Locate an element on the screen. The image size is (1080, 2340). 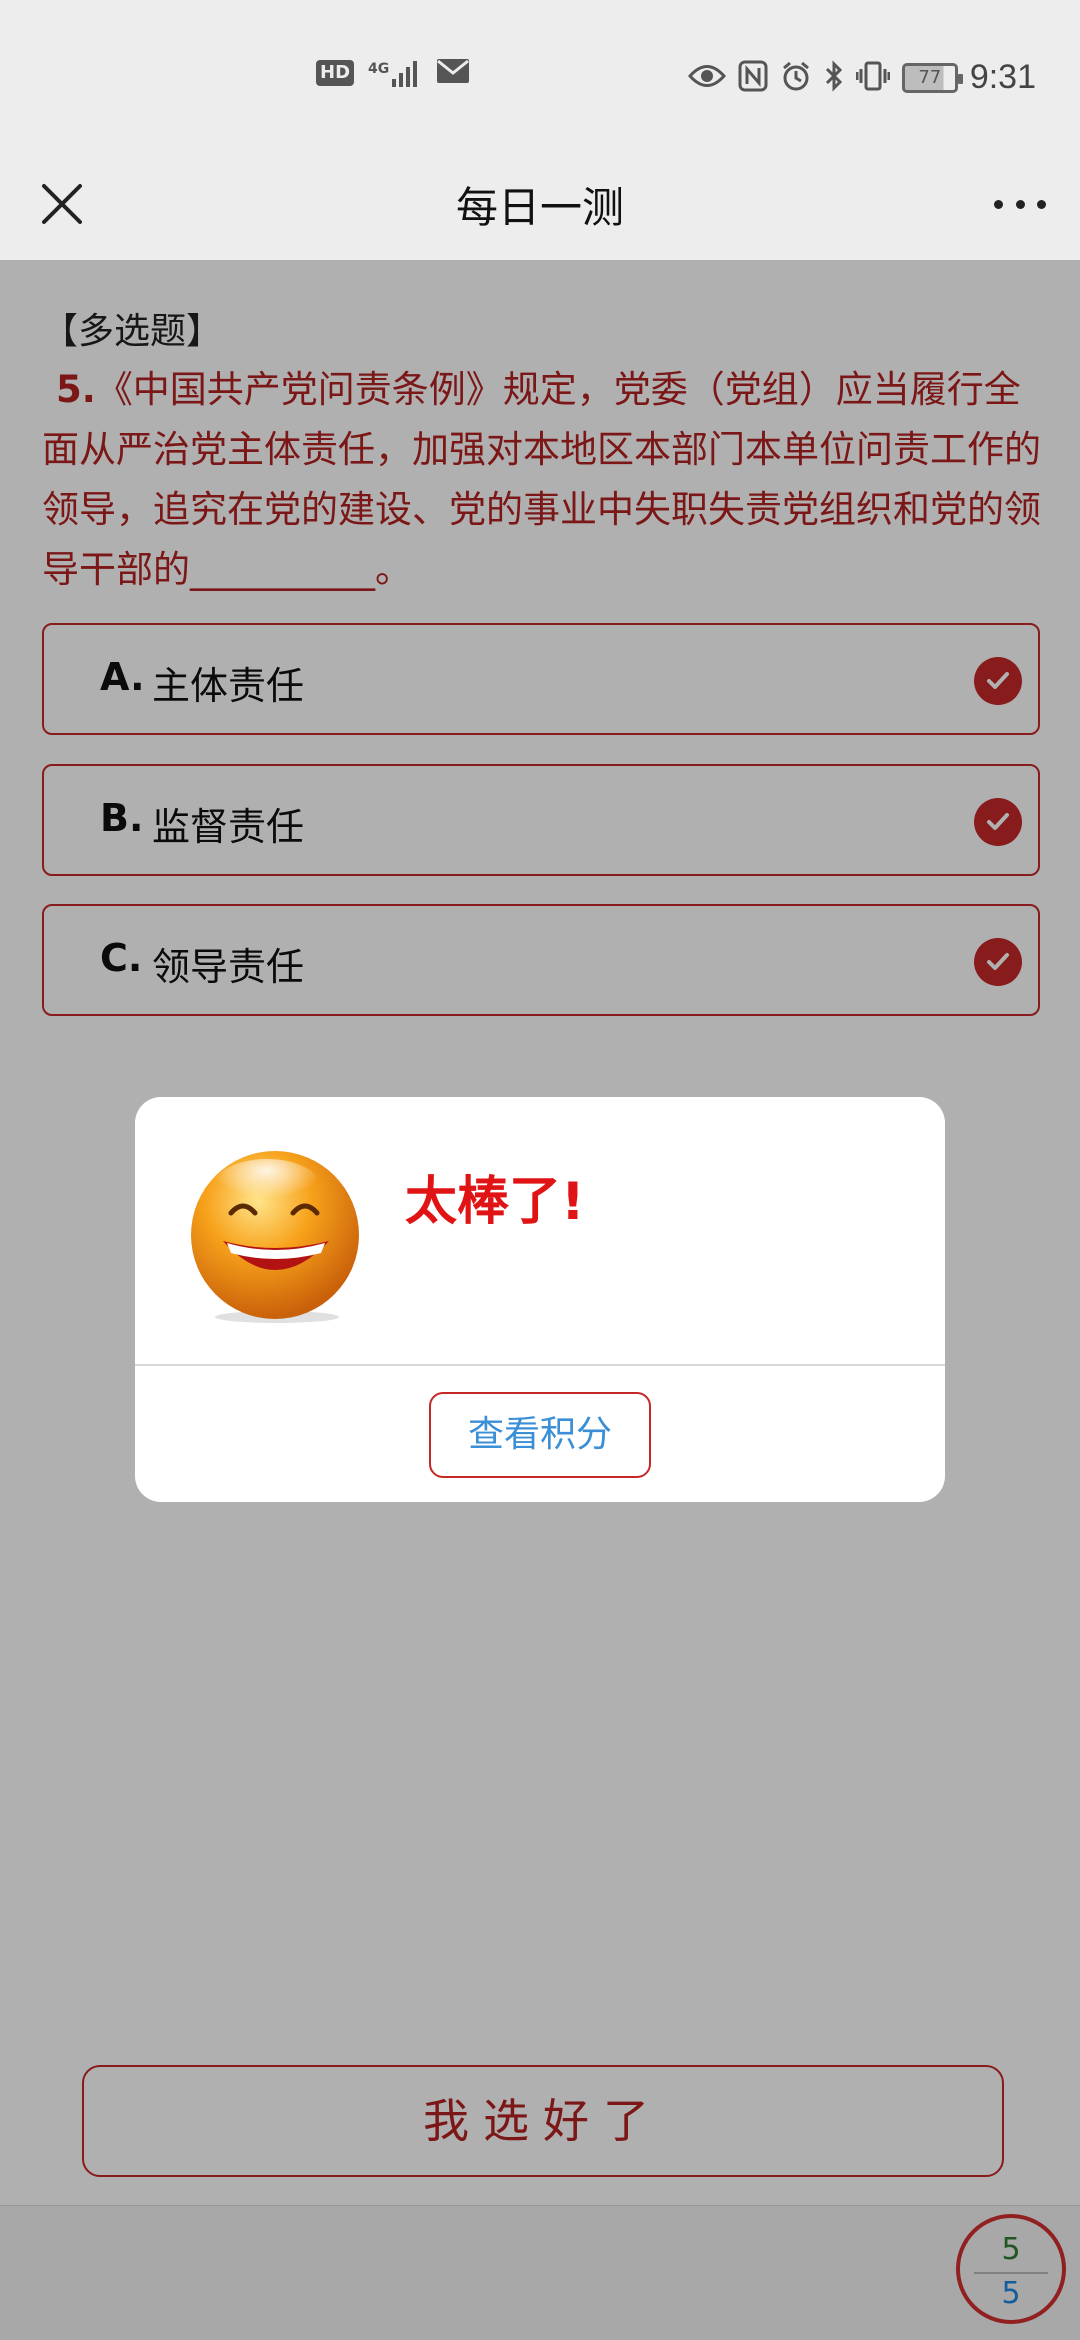
dialog-divider is located at coordinates (540, 1365).